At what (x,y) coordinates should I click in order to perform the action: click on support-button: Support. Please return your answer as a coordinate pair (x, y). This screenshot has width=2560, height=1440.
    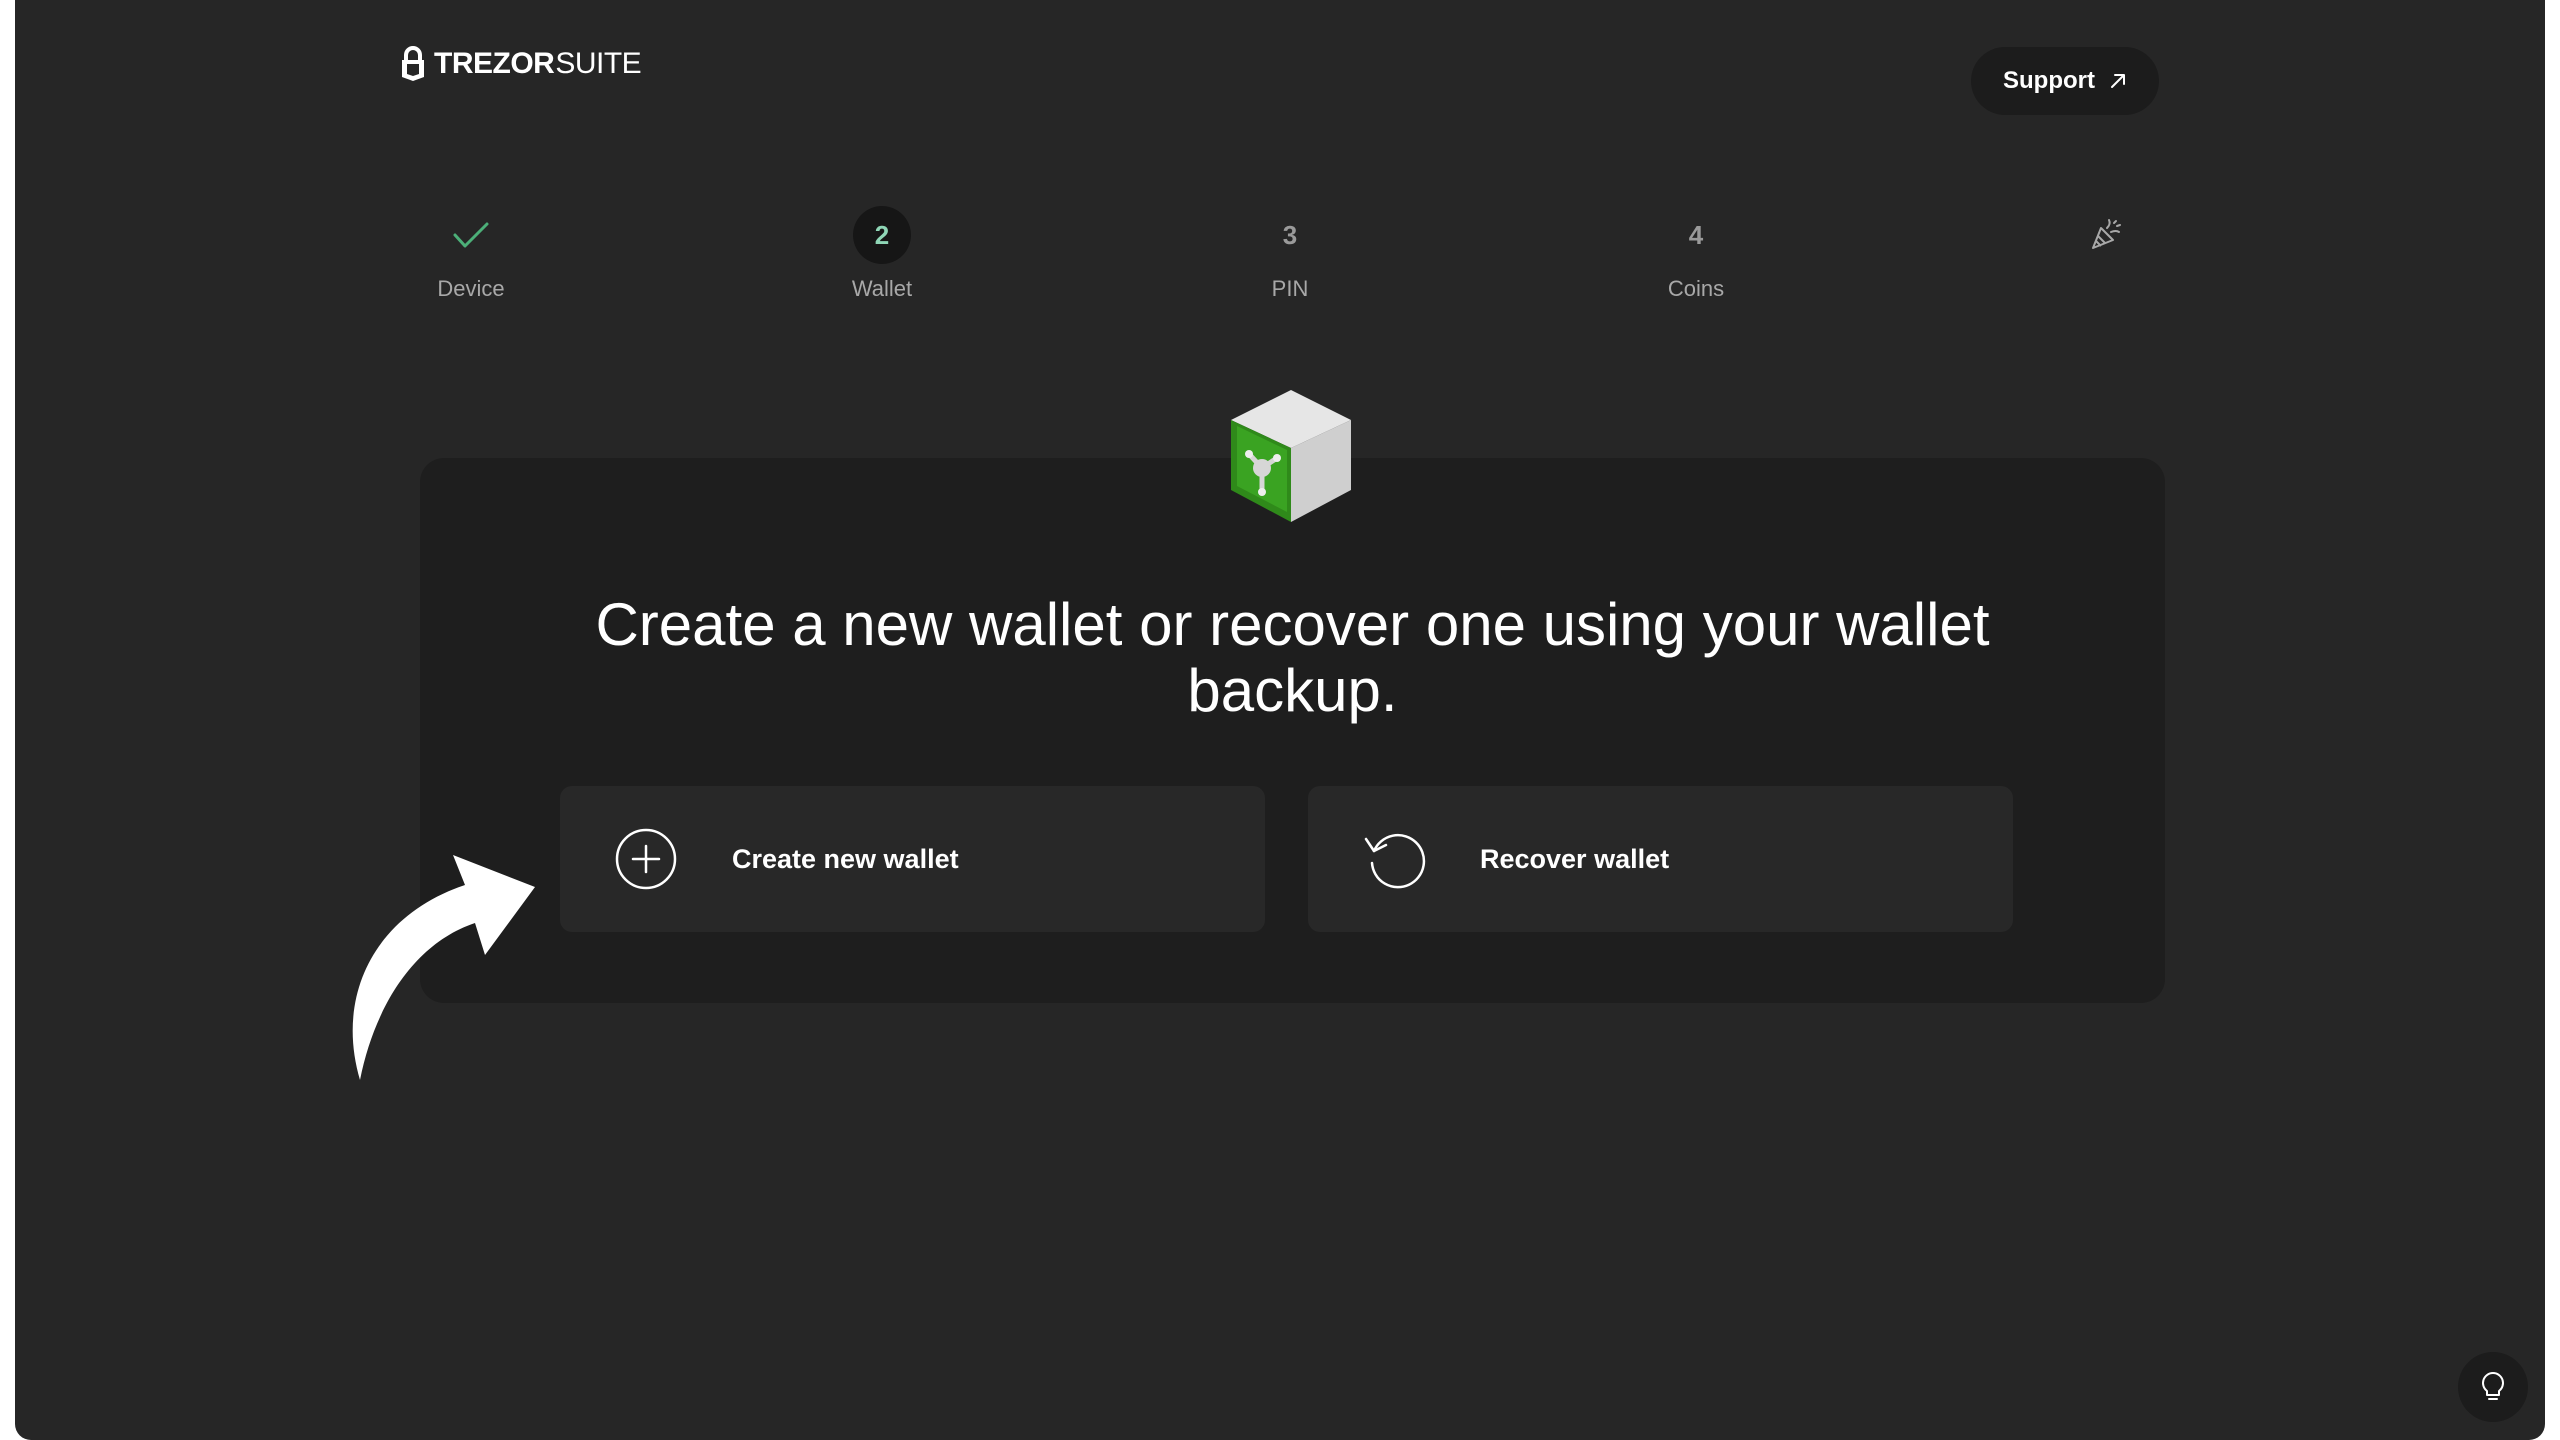
    Looking at the image, I should click on (2065, 81).